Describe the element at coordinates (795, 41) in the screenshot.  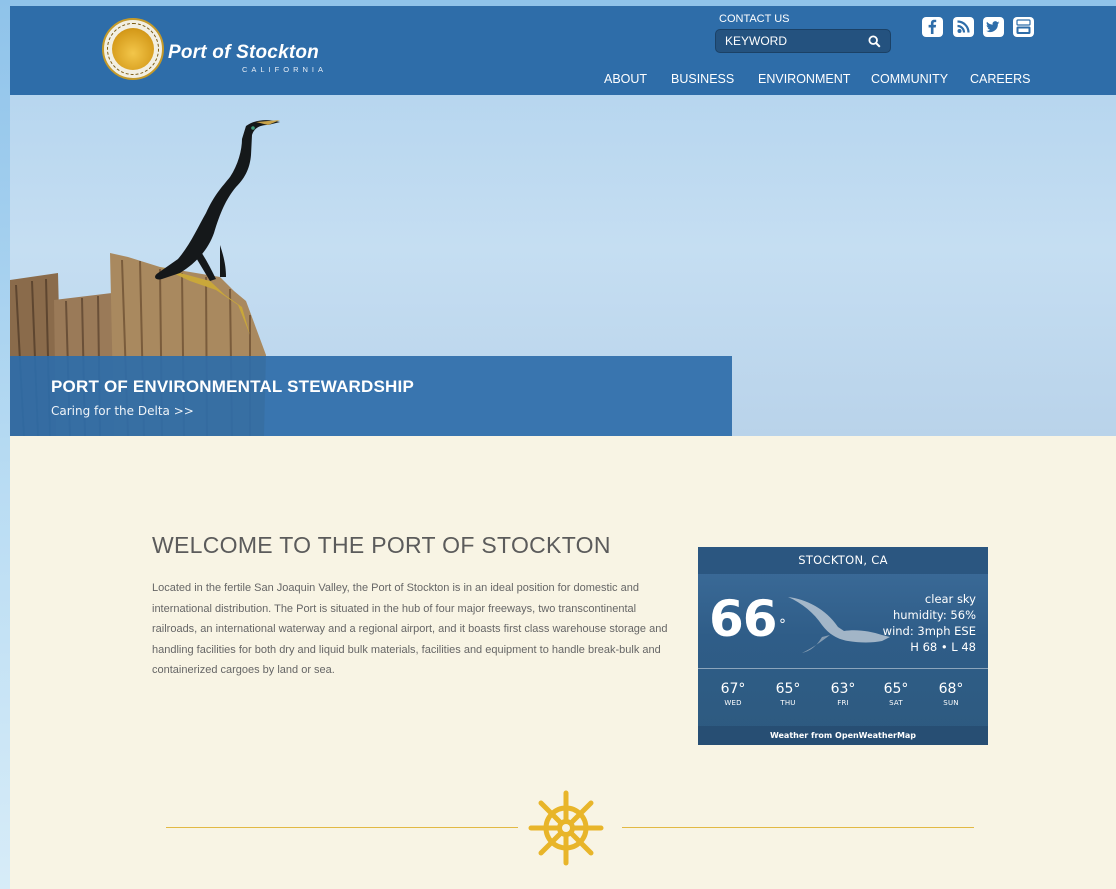
I see `search-input` at that location.